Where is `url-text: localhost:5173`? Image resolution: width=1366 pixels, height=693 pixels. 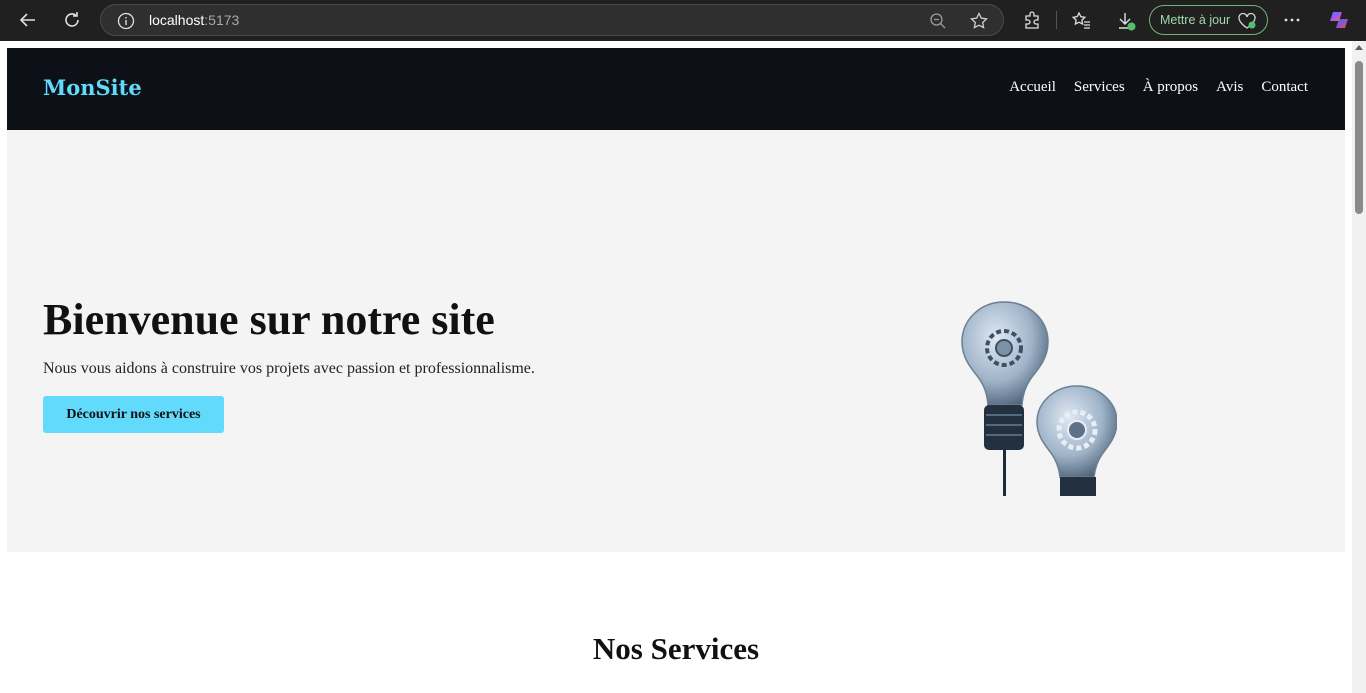 url-text: localhost:5173 is located at coordinates (194, 20).